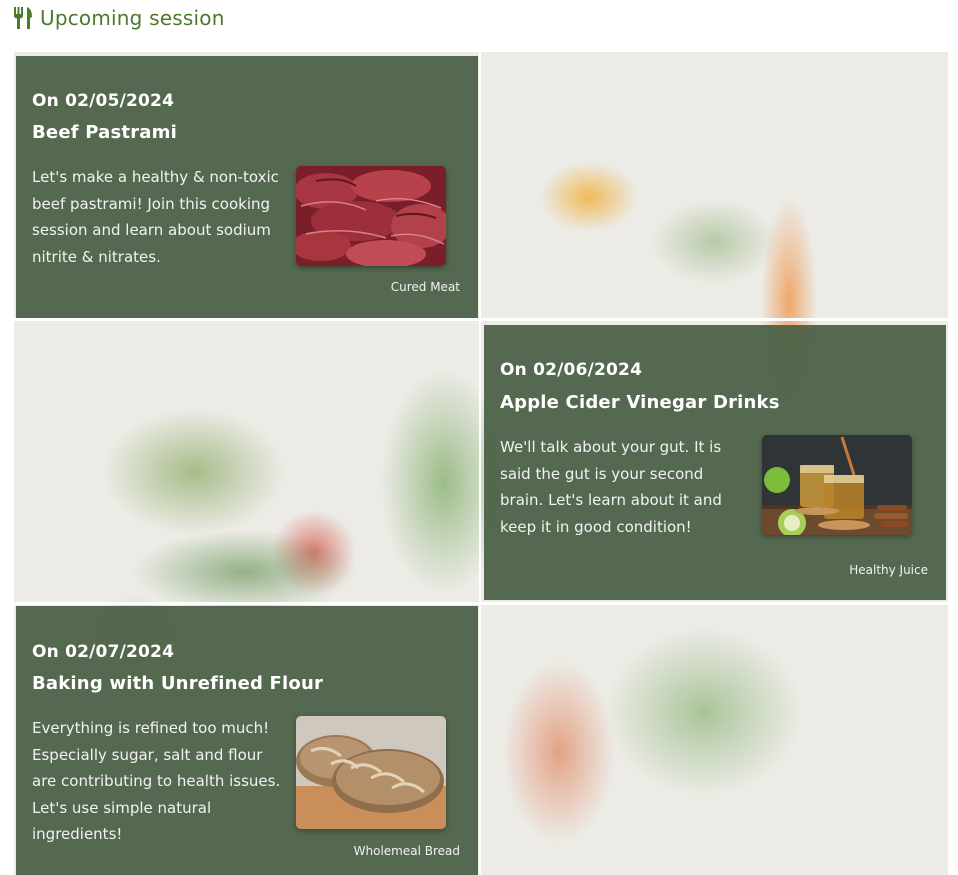  I want to click on section-title: Upcoming session, so click(132, 18).